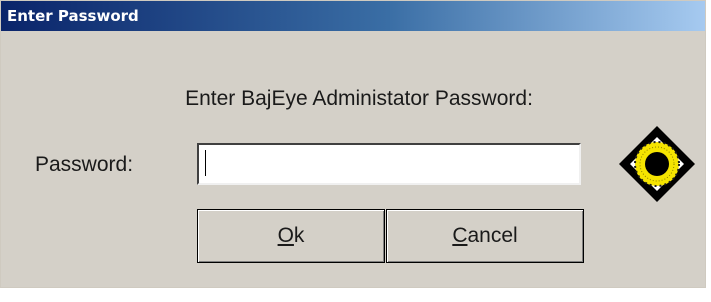 This screenshot has width=711, height=302. I want to click on password-input, so click(389, 164).